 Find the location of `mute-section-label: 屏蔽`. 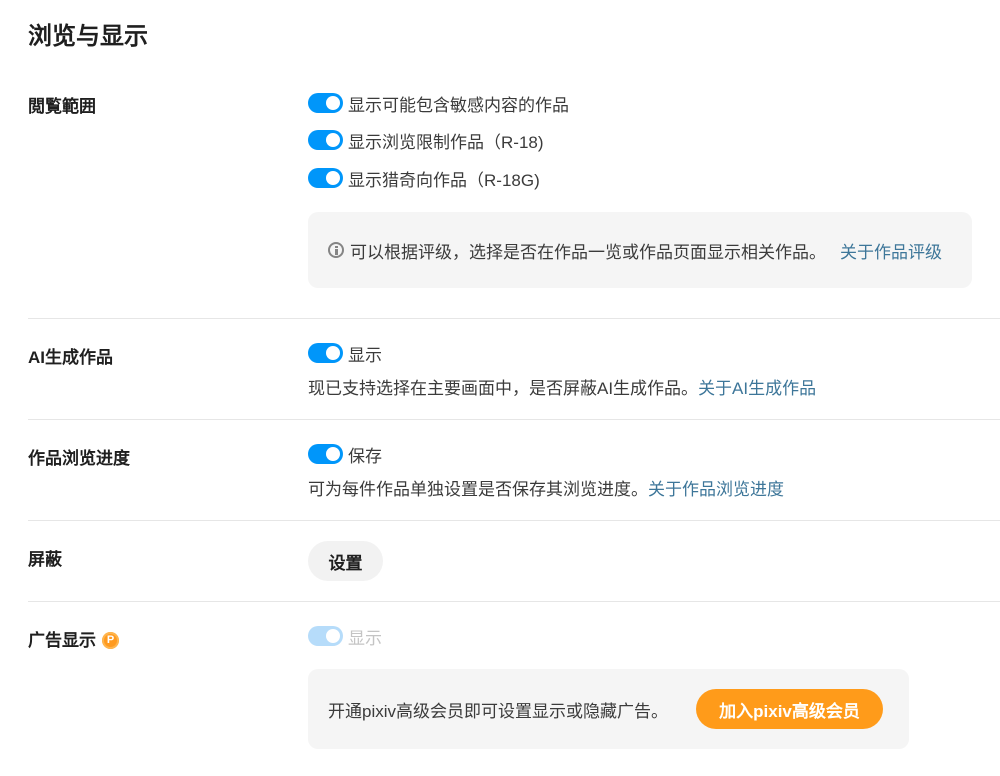

mute-section-label: 屏蔽 is located at coordinates (45, 559).